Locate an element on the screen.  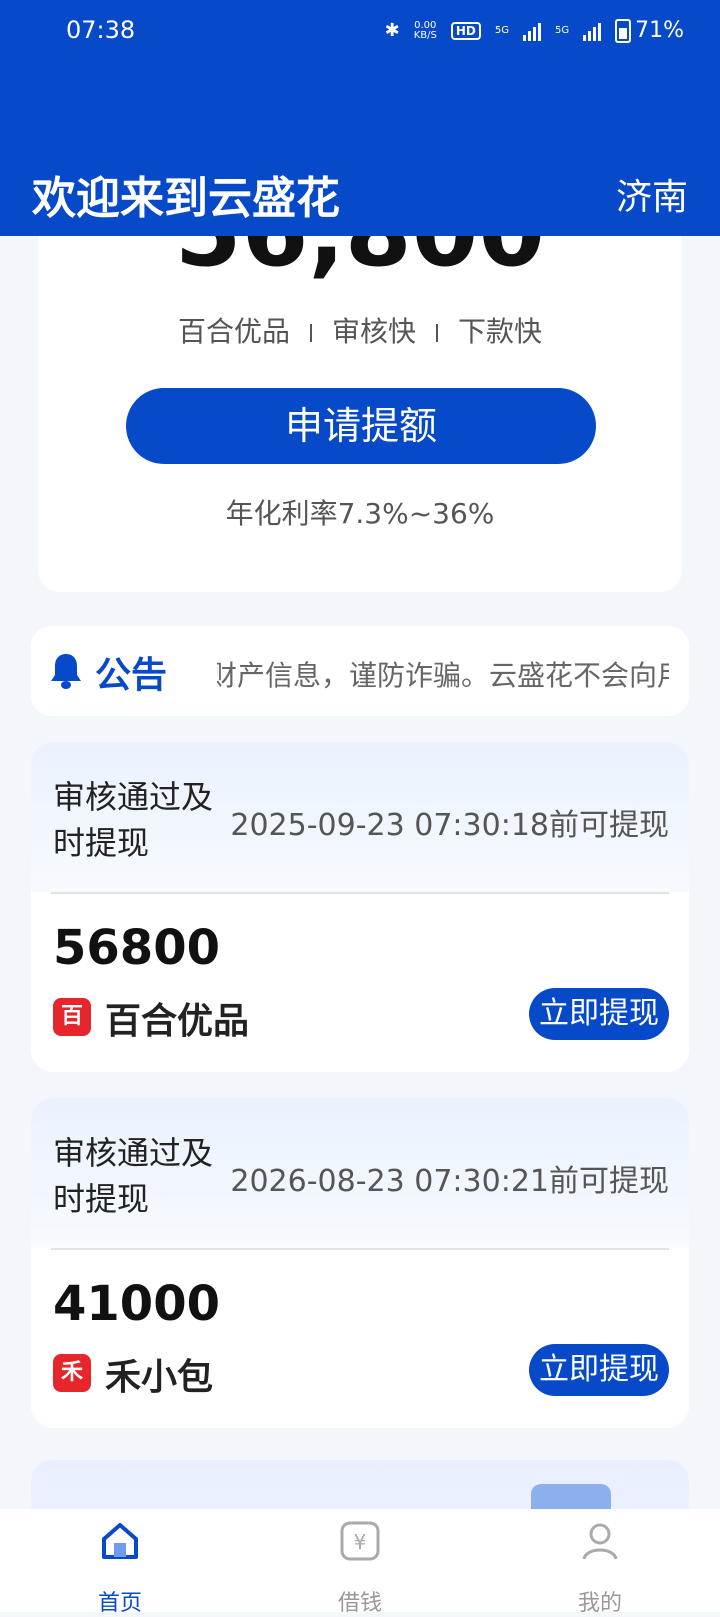
announcement-bar: 公告 财产信息，谨防诈骗。云盛花不会向用 is located at coordinates (360, 671).